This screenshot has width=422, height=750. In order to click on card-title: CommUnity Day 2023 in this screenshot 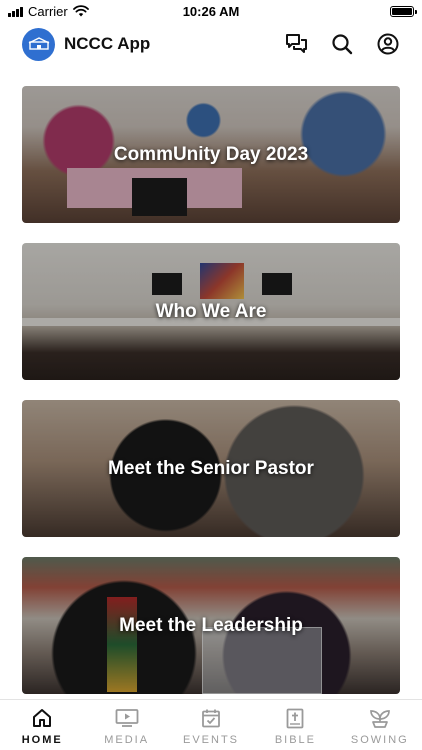, I will do `click(211, 154)`.